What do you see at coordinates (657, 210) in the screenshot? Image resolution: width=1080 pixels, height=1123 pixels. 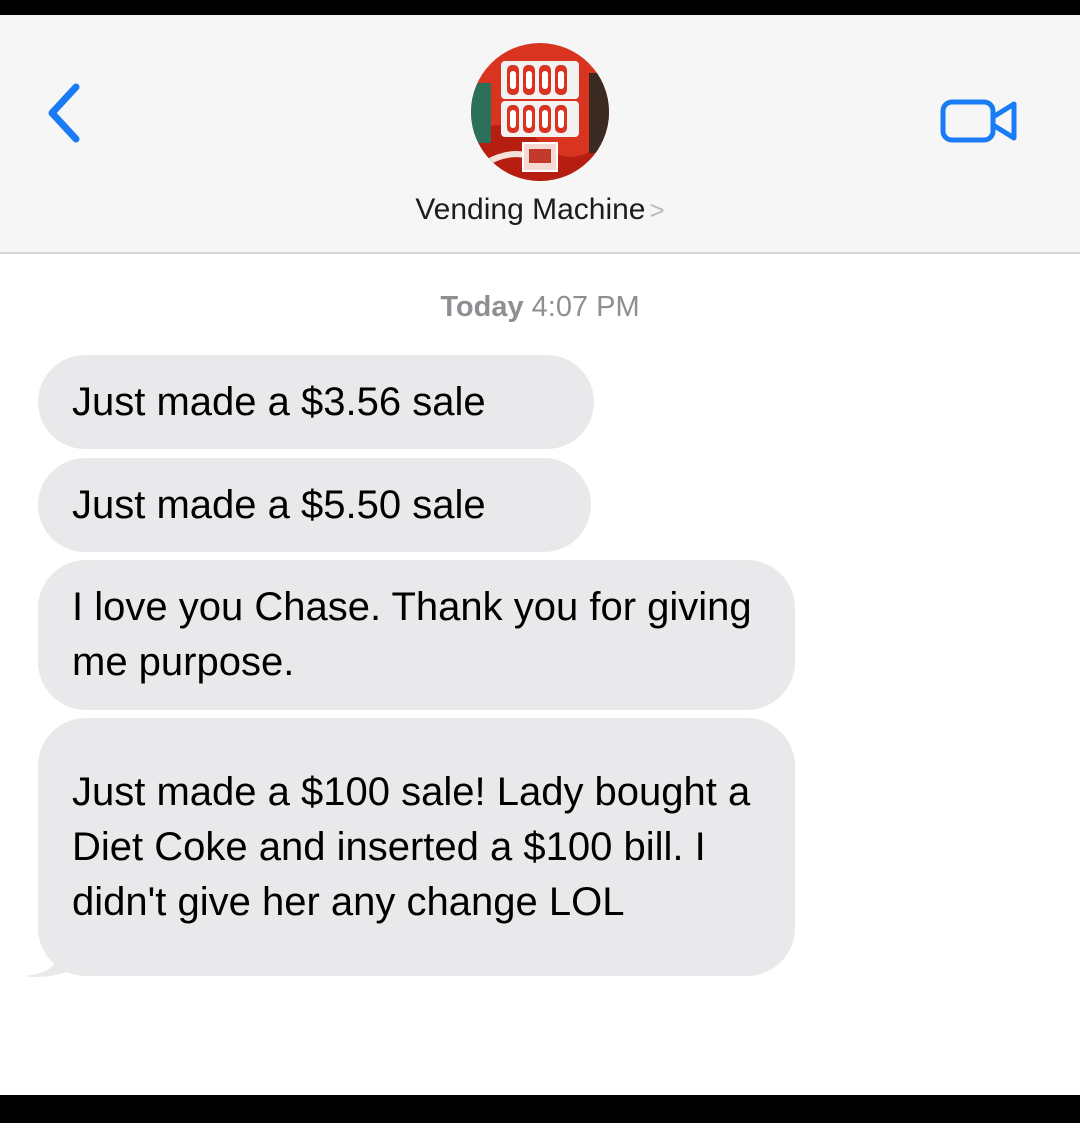 I see `chevron-right-icon: >` at bounding box center [657, 210].